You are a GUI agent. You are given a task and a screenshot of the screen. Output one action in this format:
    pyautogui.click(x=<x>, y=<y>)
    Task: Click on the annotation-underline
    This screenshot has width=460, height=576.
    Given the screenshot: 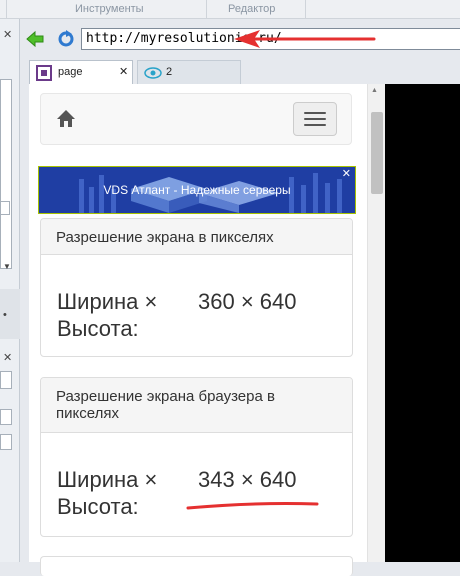 What is the action you would take?
    pyautogui.click(x=252, y=506)
    